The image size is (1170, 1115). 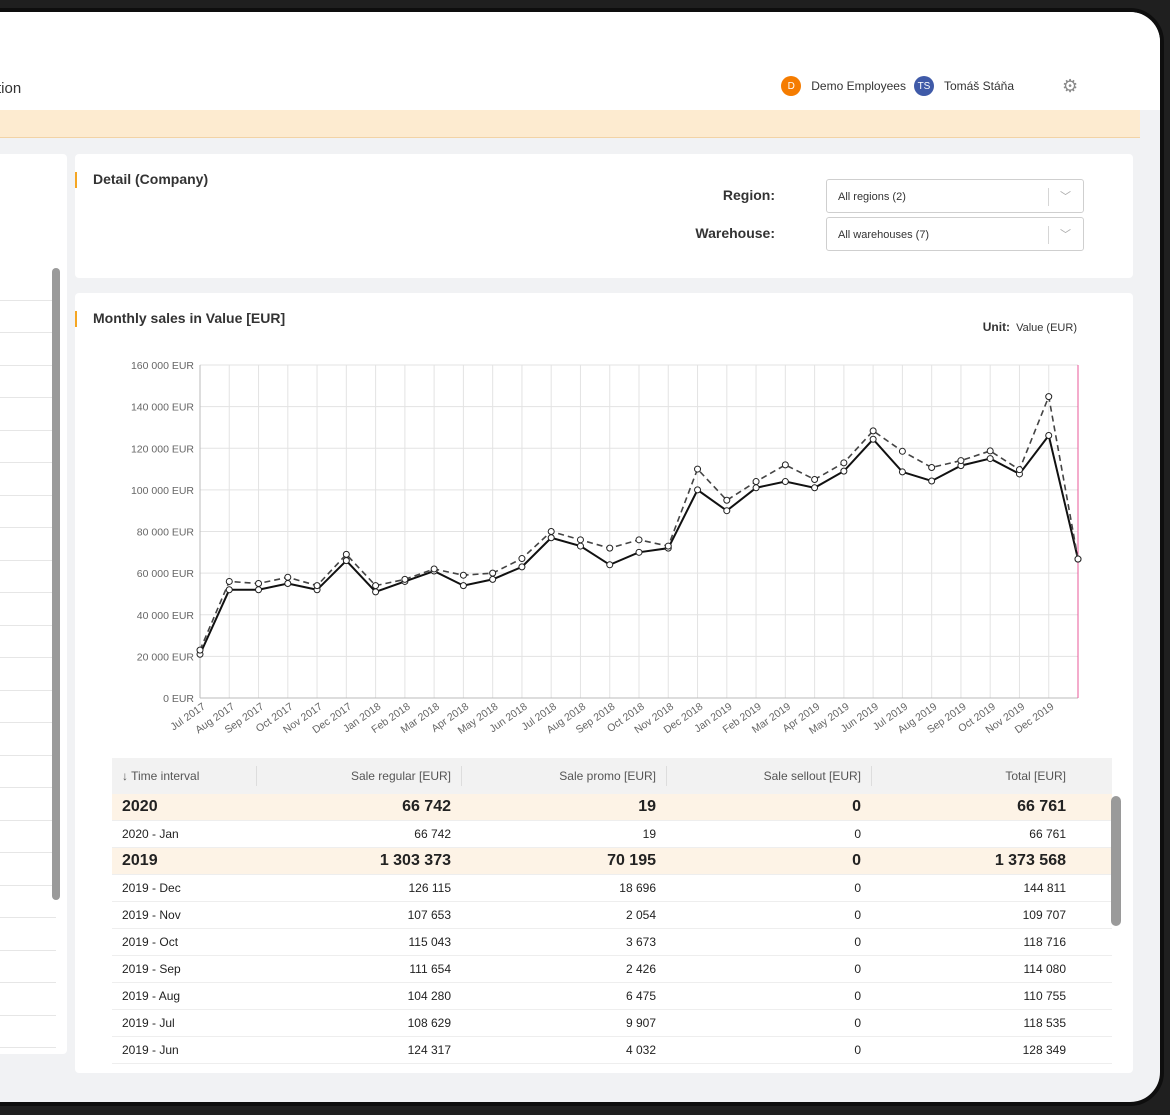 I want to click on table-scrollbar, so click(x=1116, y=861).